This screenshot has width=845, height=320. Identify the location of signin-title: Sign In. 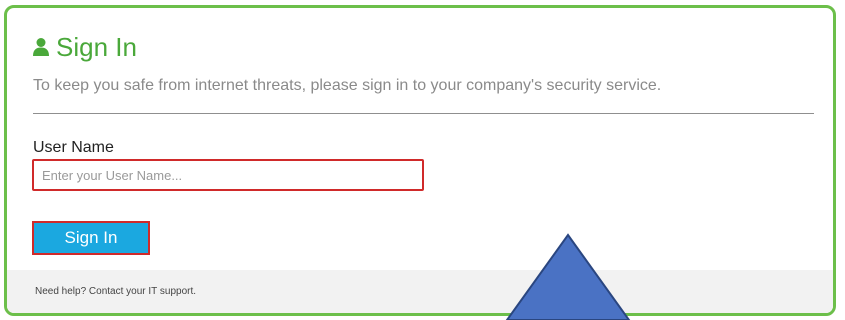
(96, 47).